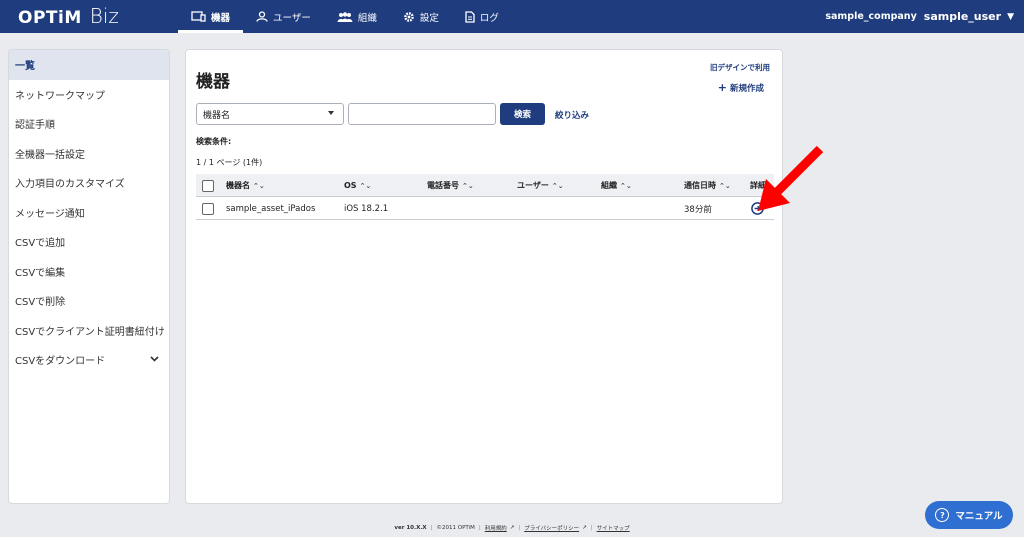 The image size is (1024, 537). Describe the element at coordinates (70, 185) in the screenshot. I see `sidebar-item-label: 入力項目のカスタマイズ` at that location.